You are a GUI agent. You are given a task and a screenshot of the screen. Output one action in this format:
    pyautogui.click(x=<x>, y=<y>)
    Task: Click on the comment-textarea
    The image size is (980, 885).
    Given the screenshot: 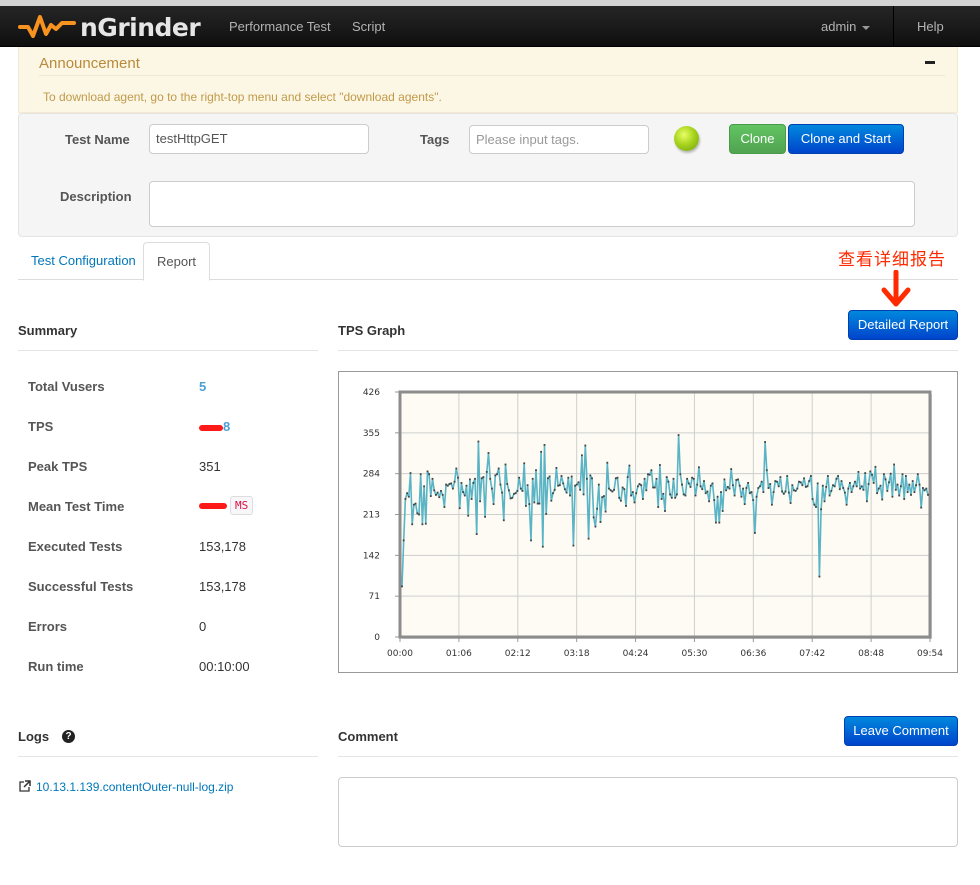 What is the action you would take?
    pyautogui.click(x=648, y=812)
    